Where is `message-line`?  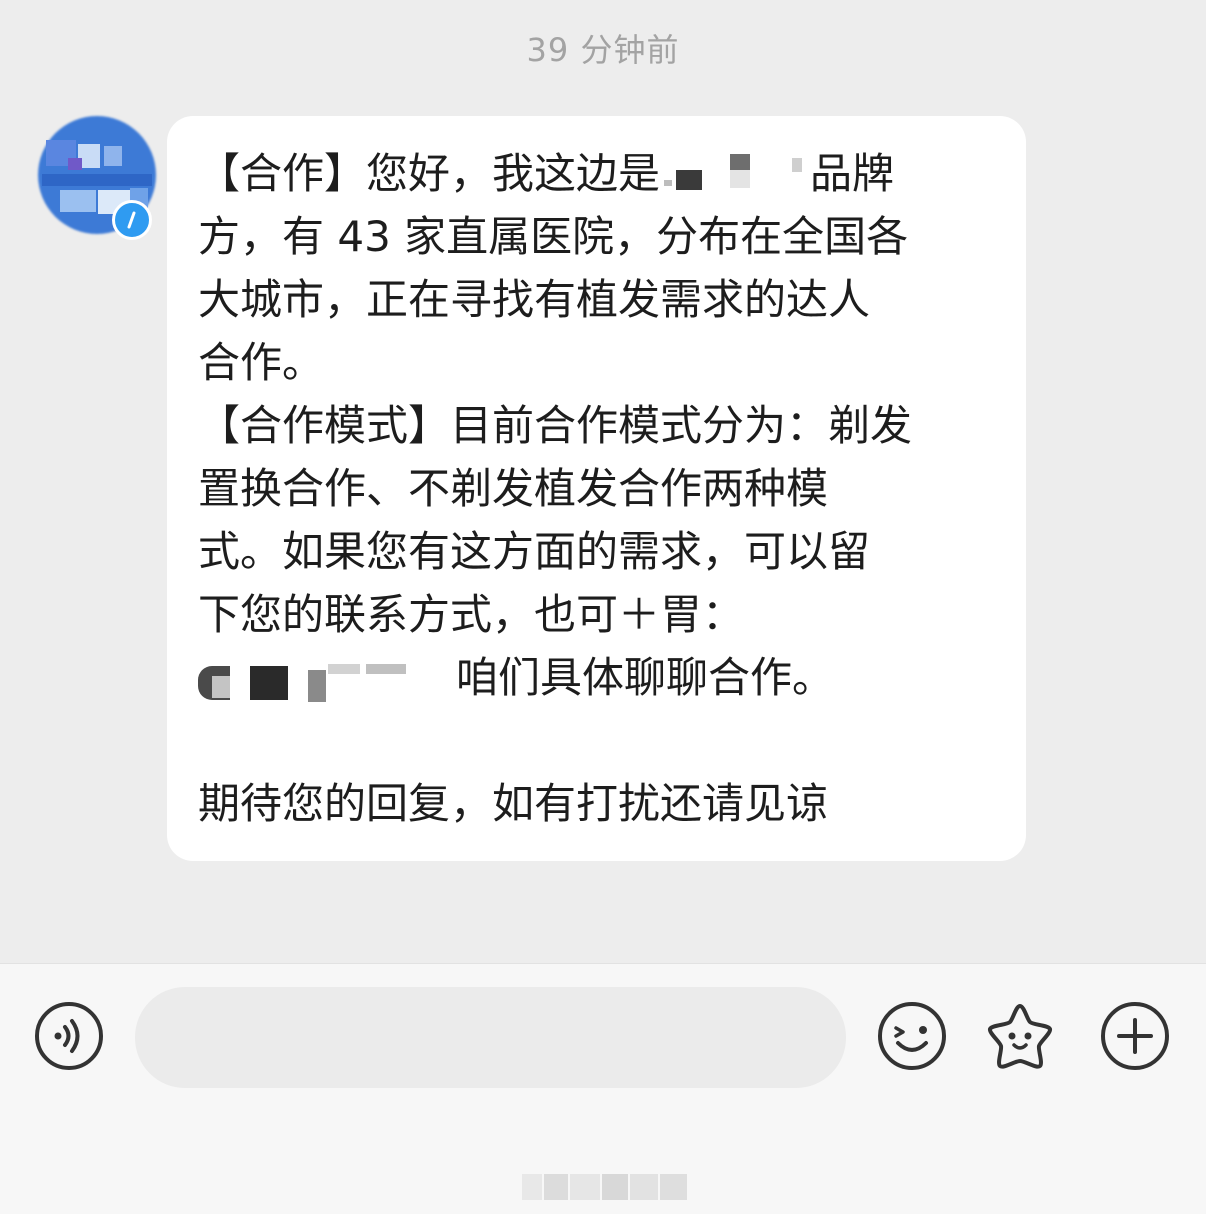 message-line is located at coordinates (597, 740).